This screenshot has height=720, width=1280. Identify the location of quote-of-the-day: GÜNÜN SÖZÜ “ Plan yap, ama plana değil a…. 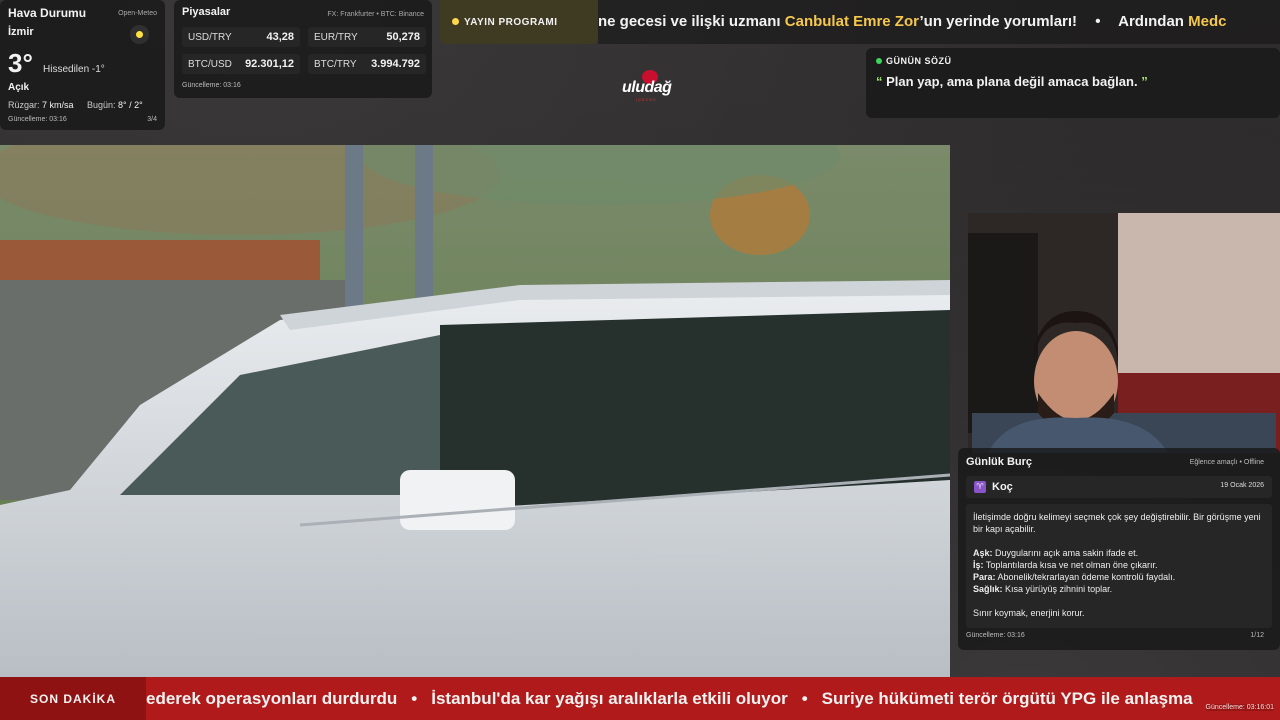
(1073, 83).